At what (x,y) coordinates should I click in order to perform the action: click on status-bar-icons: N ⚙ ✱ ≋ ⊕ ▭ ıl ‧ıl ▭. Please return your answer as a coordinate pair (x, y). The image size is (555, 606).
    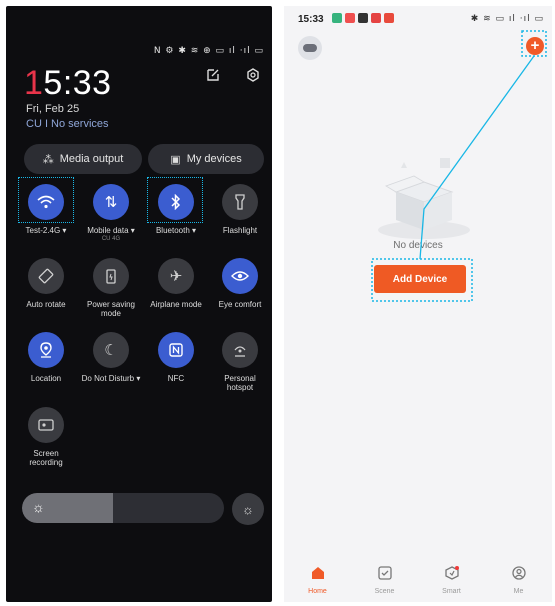
    Looking at the image, I should click on (208, 51).